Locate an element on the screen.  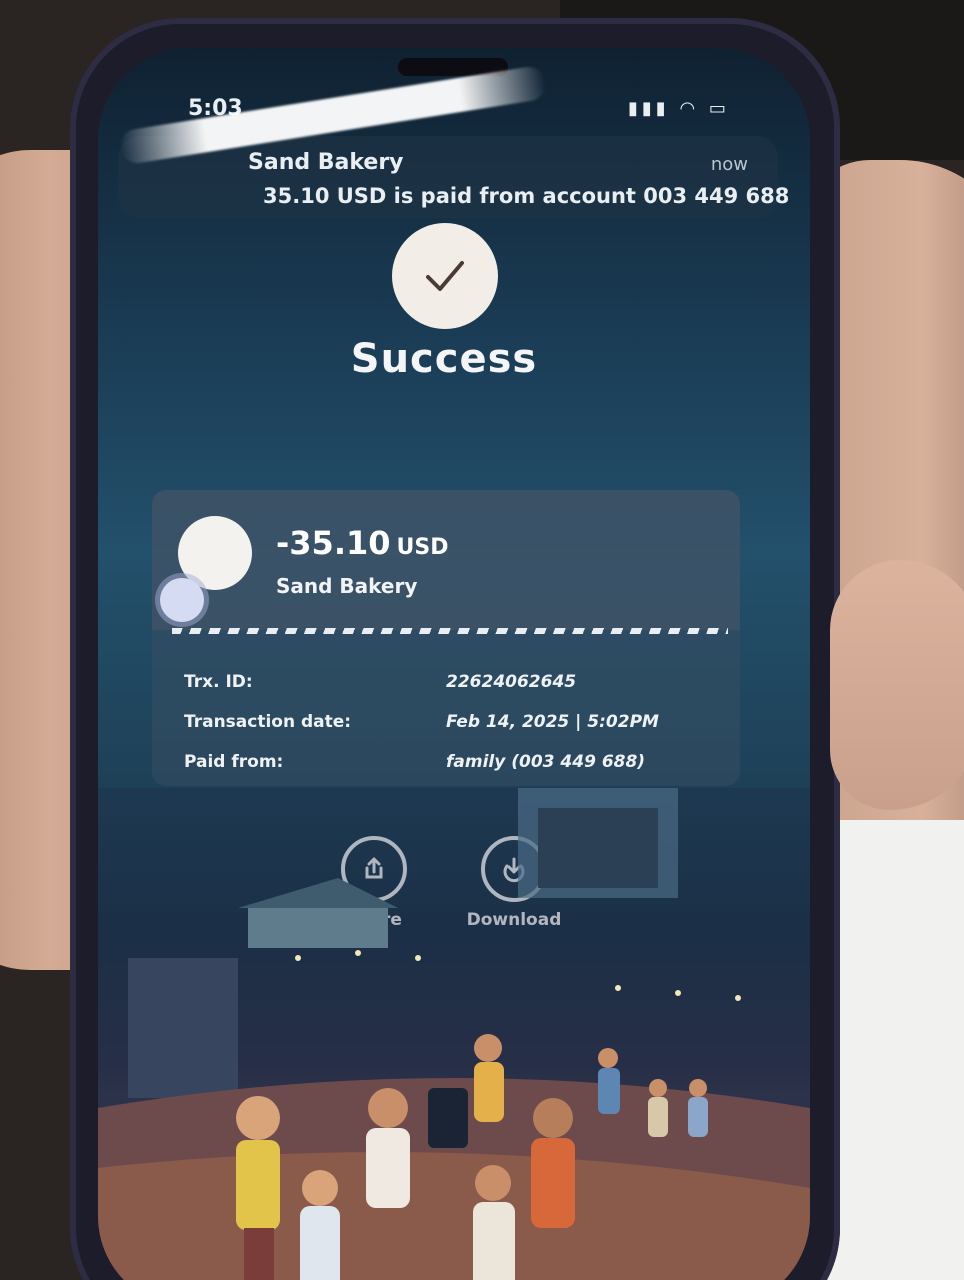
detail-label: Paid from: is located at coordinates (234, 762).